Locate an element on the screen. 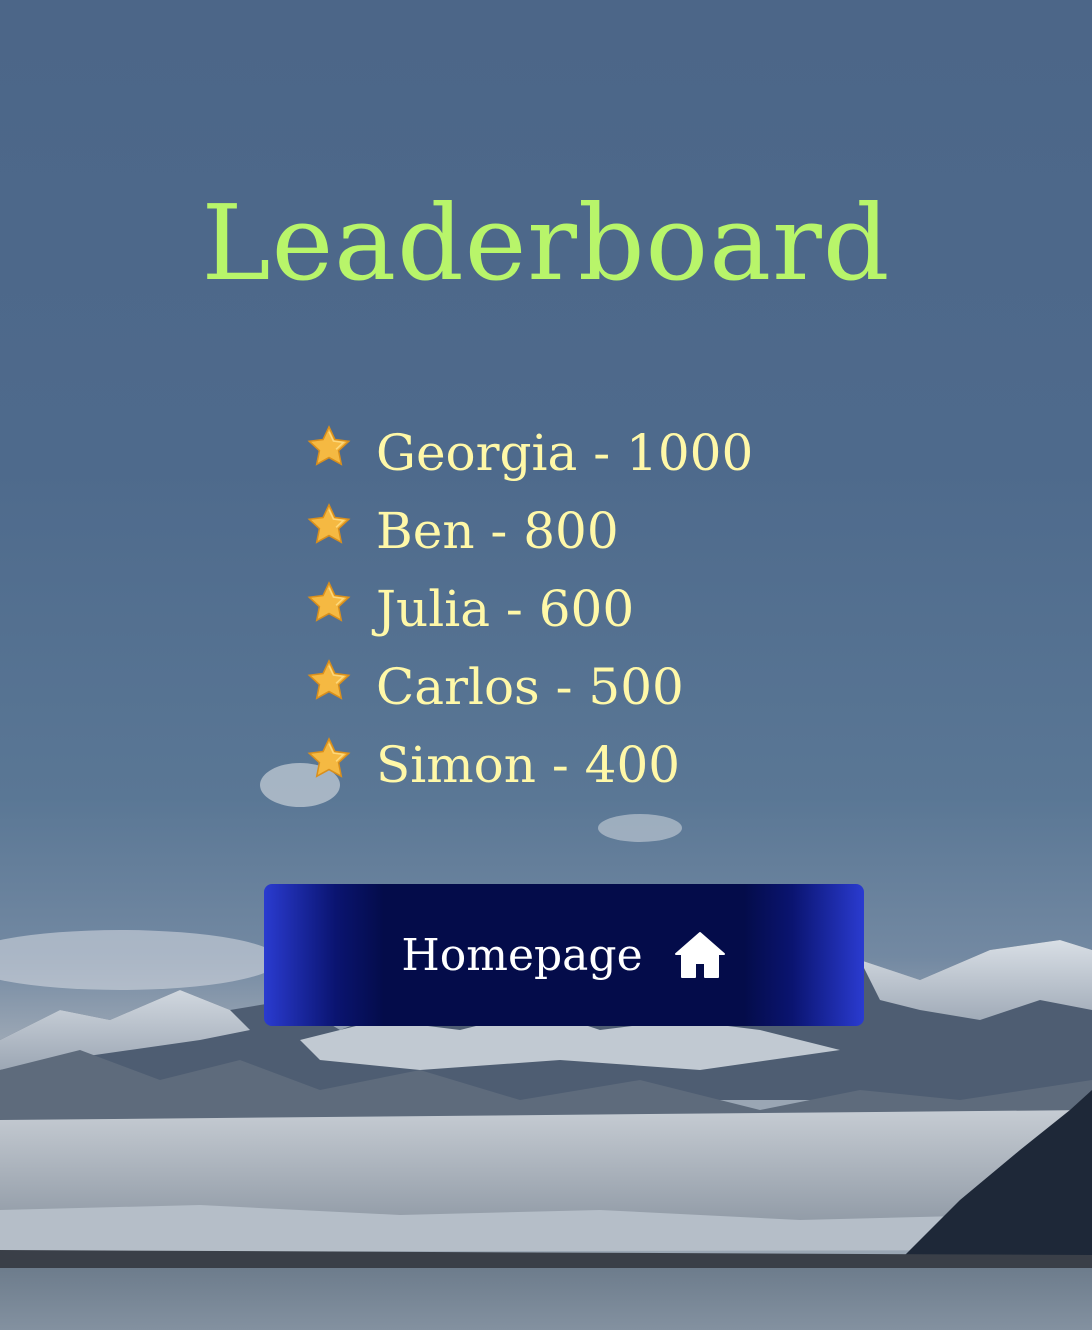 The image size is (1092, 1330). list-item: Julia - 600 is located at coordinates (529, 609).